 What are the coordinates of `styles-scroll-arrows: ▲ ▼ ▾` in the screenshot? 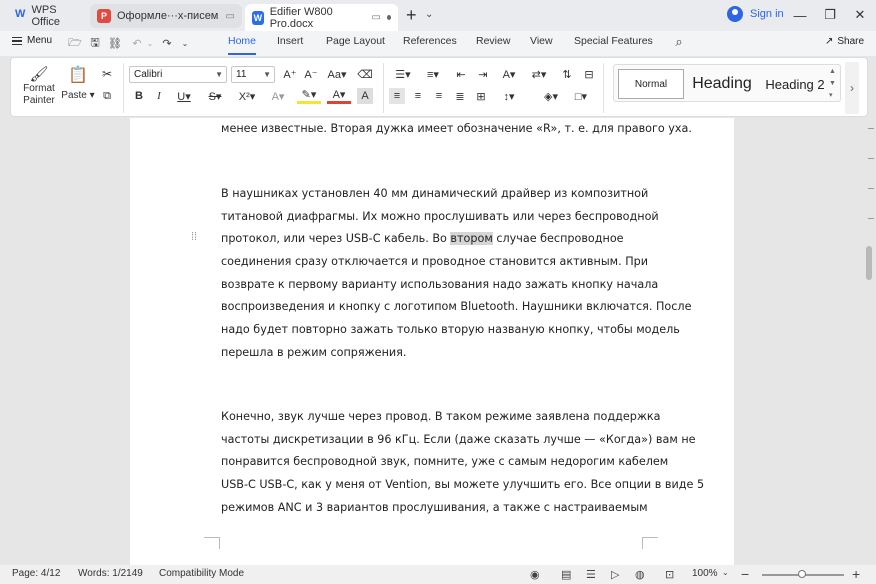 It's located at (832, 84).